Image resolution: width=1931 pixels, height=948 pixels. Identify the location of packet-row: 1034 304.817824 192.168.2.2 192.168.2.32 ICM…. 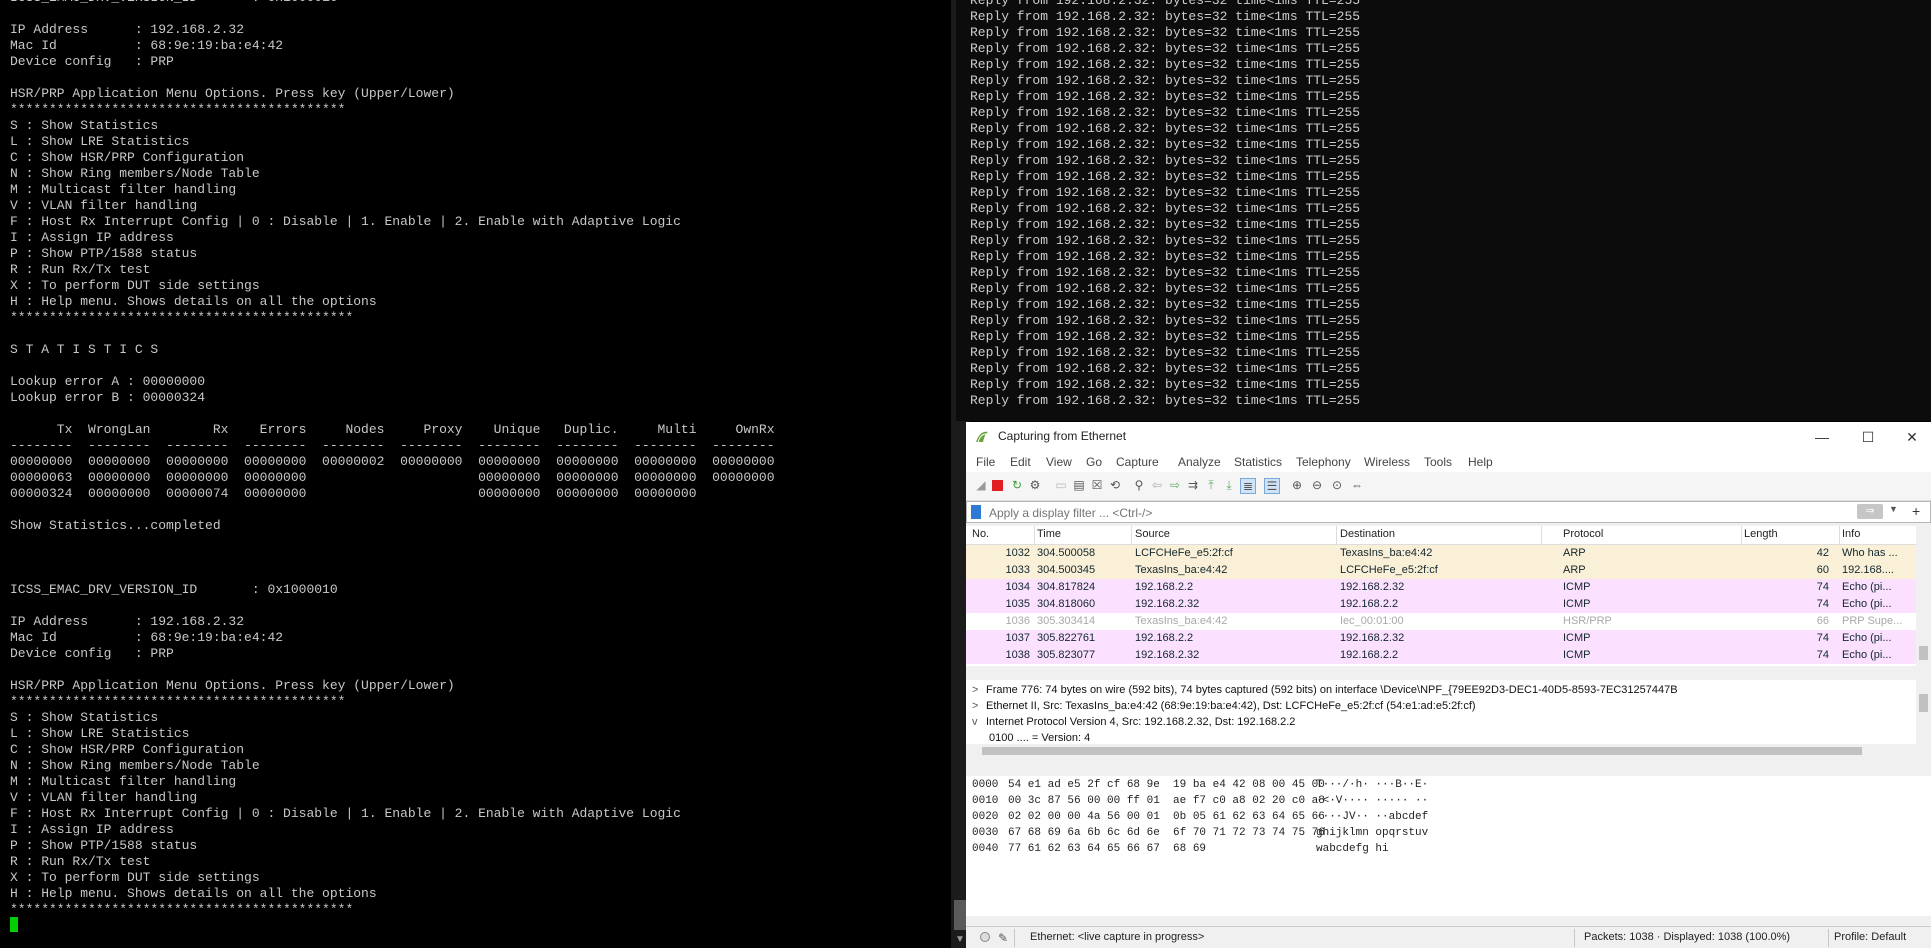
(1441, 587).